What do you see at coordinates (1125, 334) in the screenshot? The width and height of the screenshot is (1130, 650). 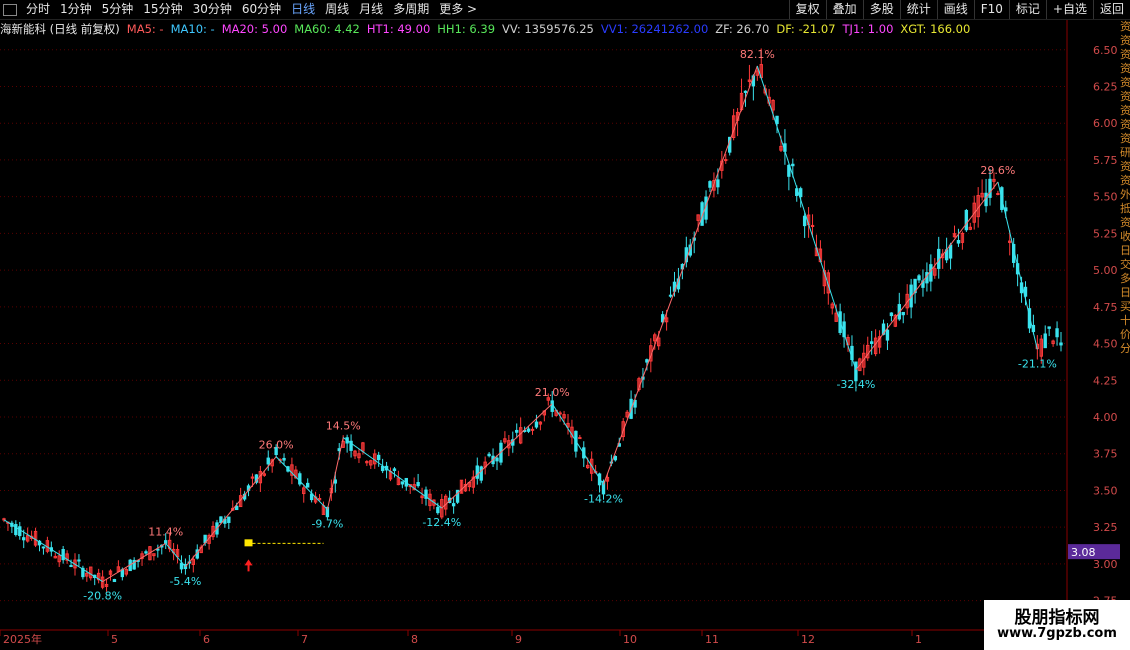 I see `side-label: 价` at bounding box center [1125, 334].